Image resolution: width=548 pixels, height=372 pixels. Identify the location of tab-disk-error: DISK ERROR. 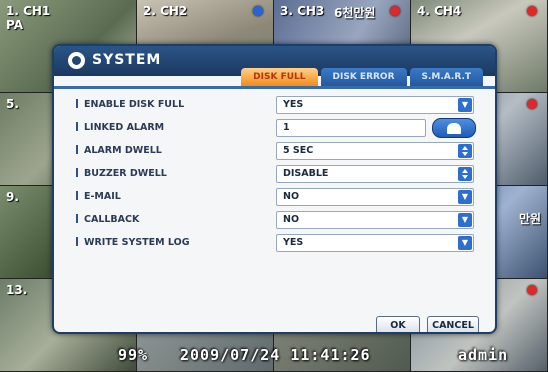
(363, 77).